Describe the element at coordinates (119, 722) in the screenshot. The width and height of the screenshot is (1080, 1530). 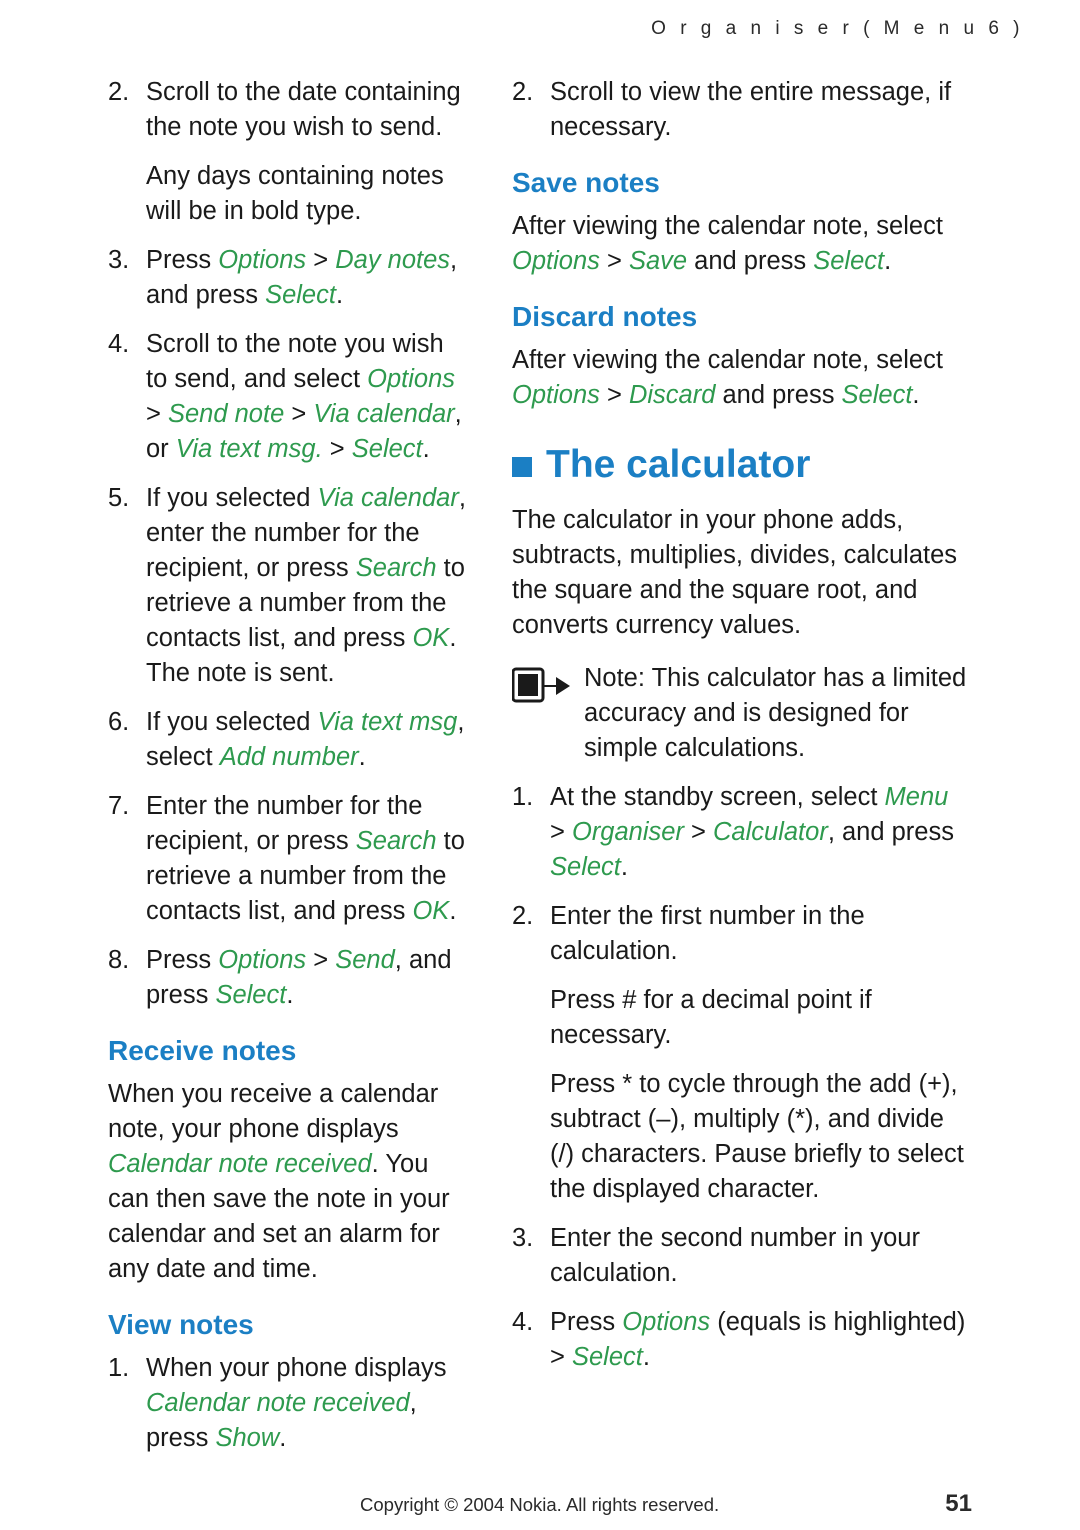
I see `list-number: 6.` at that location.